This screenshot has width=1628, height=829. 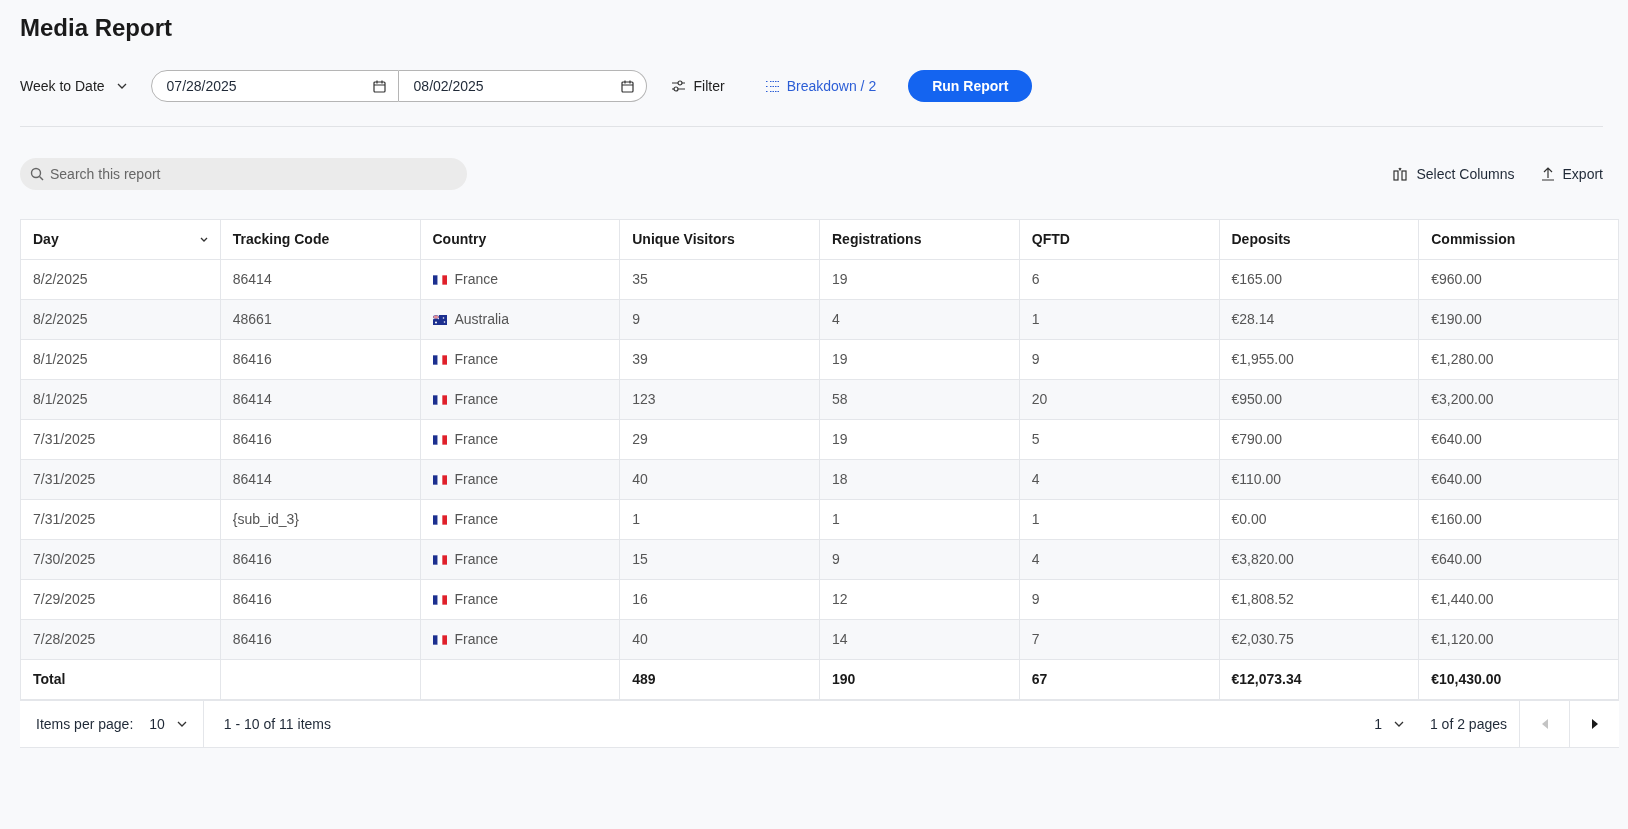 What do you see at coordinates (277, 724) in the screenshot?
I see `item-range-text: 1 - 10 of 11 items` at bounding box center [277, 724].